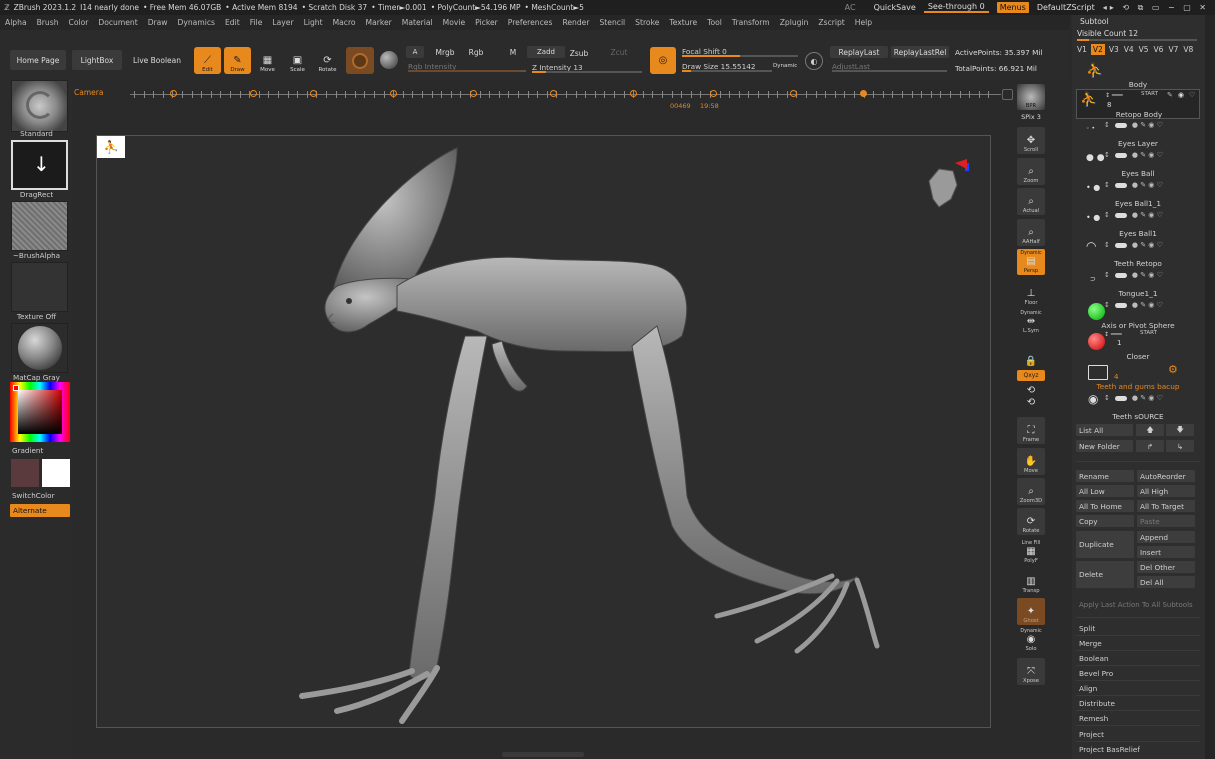  What do you see at coordinates (1012, 7) in the screenshot?
I see `menus-button: Menus` at bounding box center [1012, 7].